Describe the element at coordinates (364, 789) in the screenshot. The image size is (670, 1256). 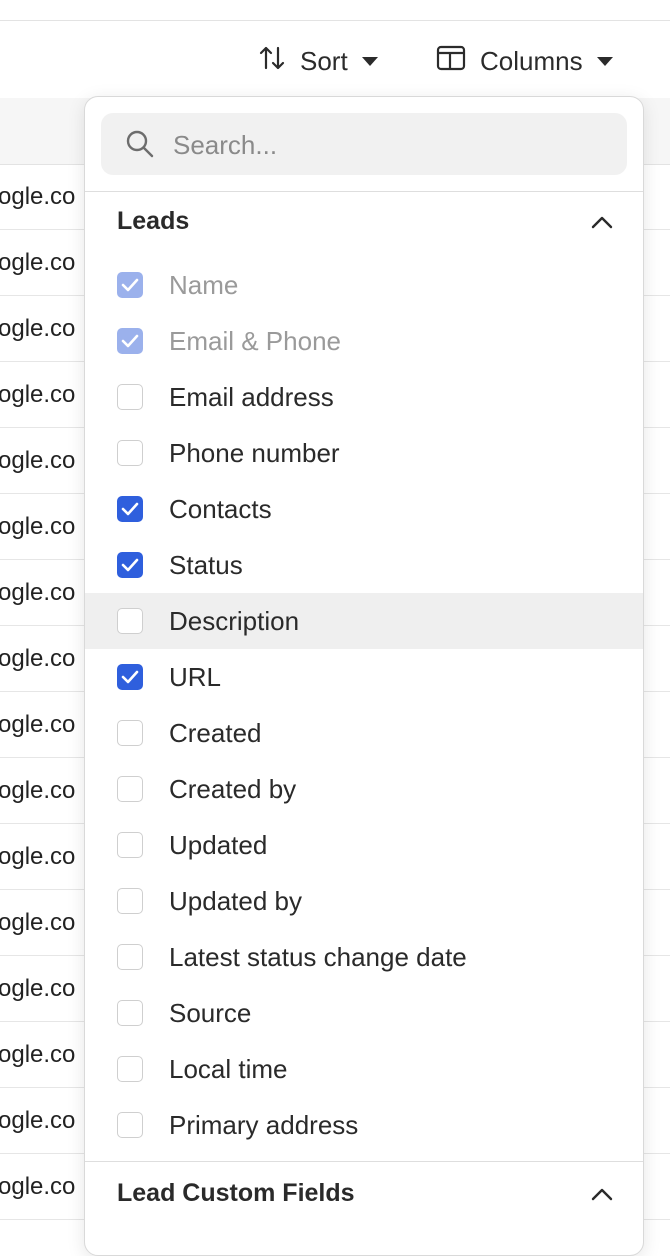
I see `column-option: Created by` at that location.